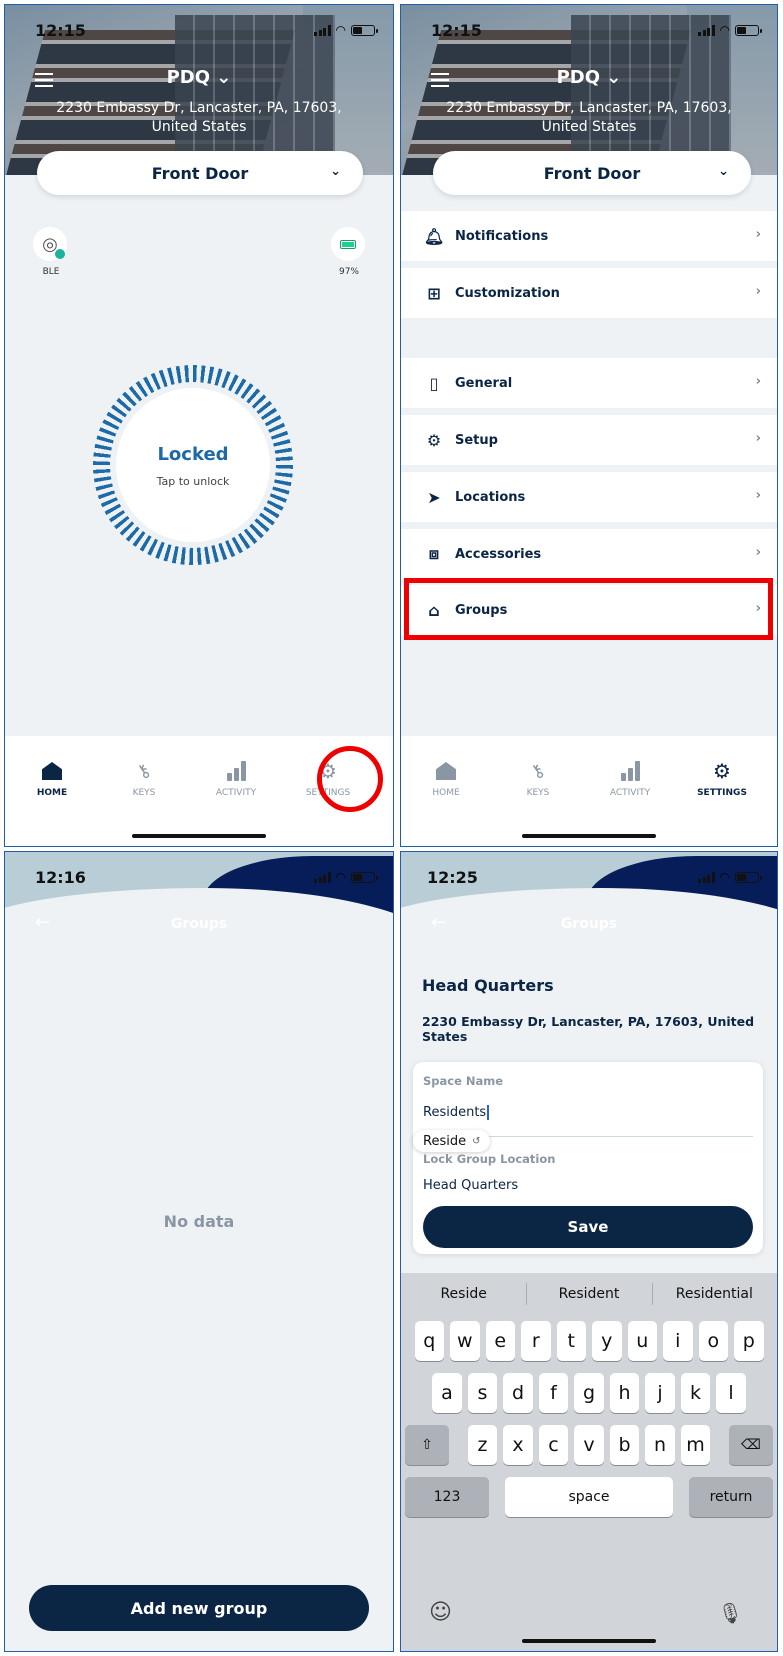 This screenshot has height=1656, width=783. What do you see at coordinates (482, 1445) in the screenshot?
I see `key-z: z` at bounding box center [482, 1445].